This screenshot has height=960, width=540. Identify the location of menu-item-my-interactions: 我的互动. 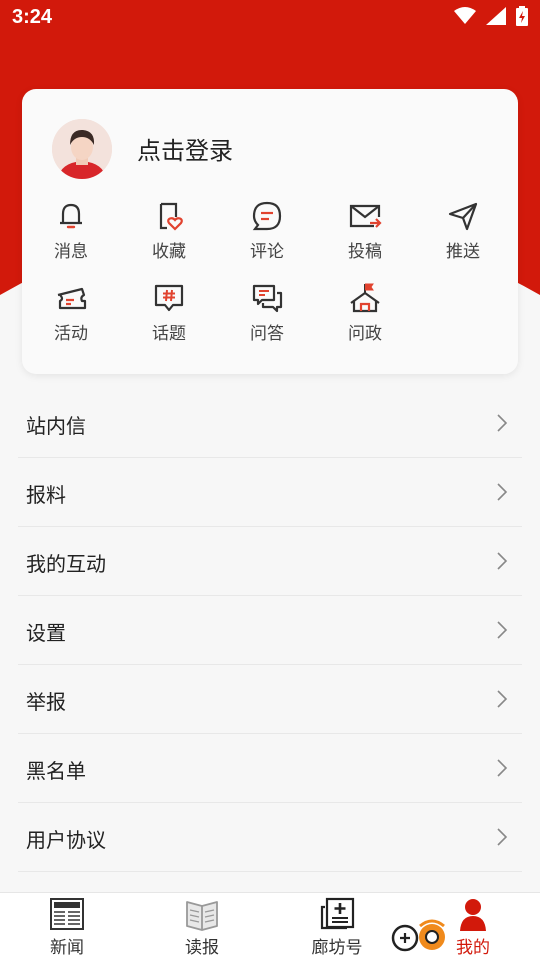
(270, 561).